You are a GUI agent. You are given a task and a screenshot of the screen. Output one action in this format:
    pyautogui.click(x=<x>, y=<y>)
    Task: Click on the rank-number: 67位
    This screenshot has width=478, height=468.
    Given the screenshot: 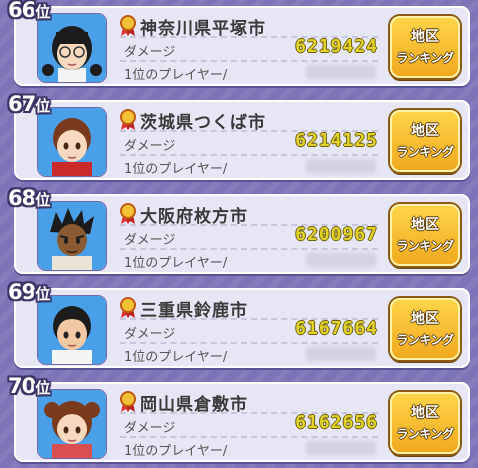 What is the action you would take?
    pyautogui.click(x=29, y=104)
    